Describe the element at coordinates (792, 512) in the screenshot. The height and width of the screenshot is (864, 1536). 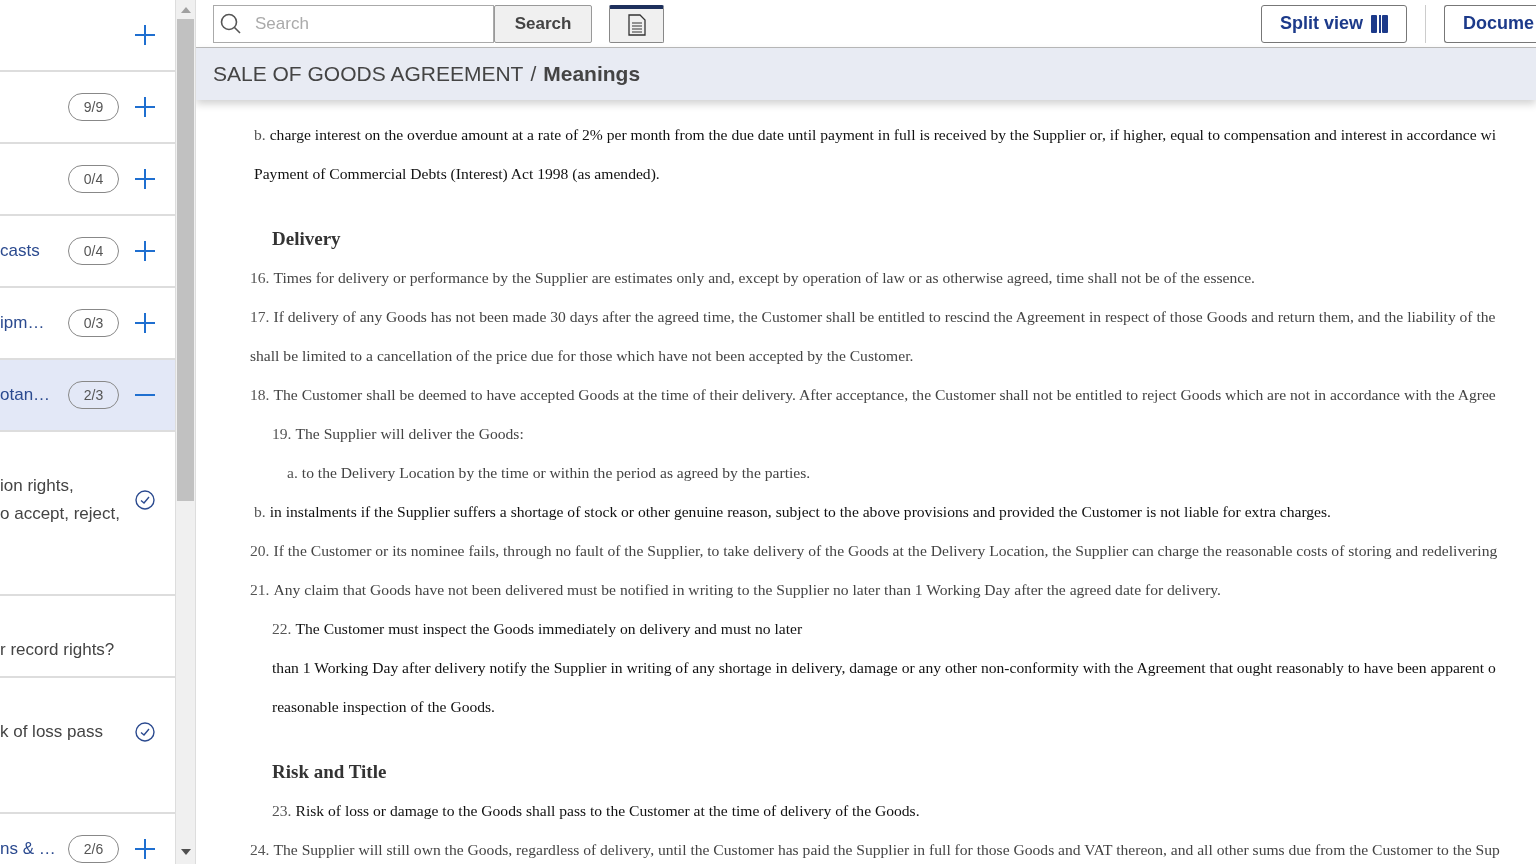
I see `document-line: b. in instalments if the Supplier suffers a shortage of stock or other genuine reason, subject to the above provisions and provided the Customer is not liable for extra charges.` at that location.